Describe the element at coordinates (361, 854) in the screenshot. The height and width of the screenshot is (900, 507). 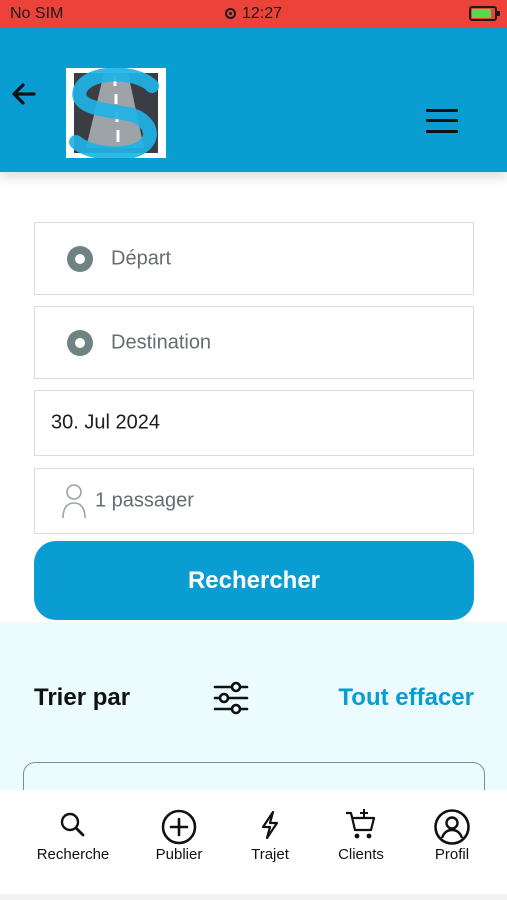
I see `nav-clients-label: Clients` at that location.